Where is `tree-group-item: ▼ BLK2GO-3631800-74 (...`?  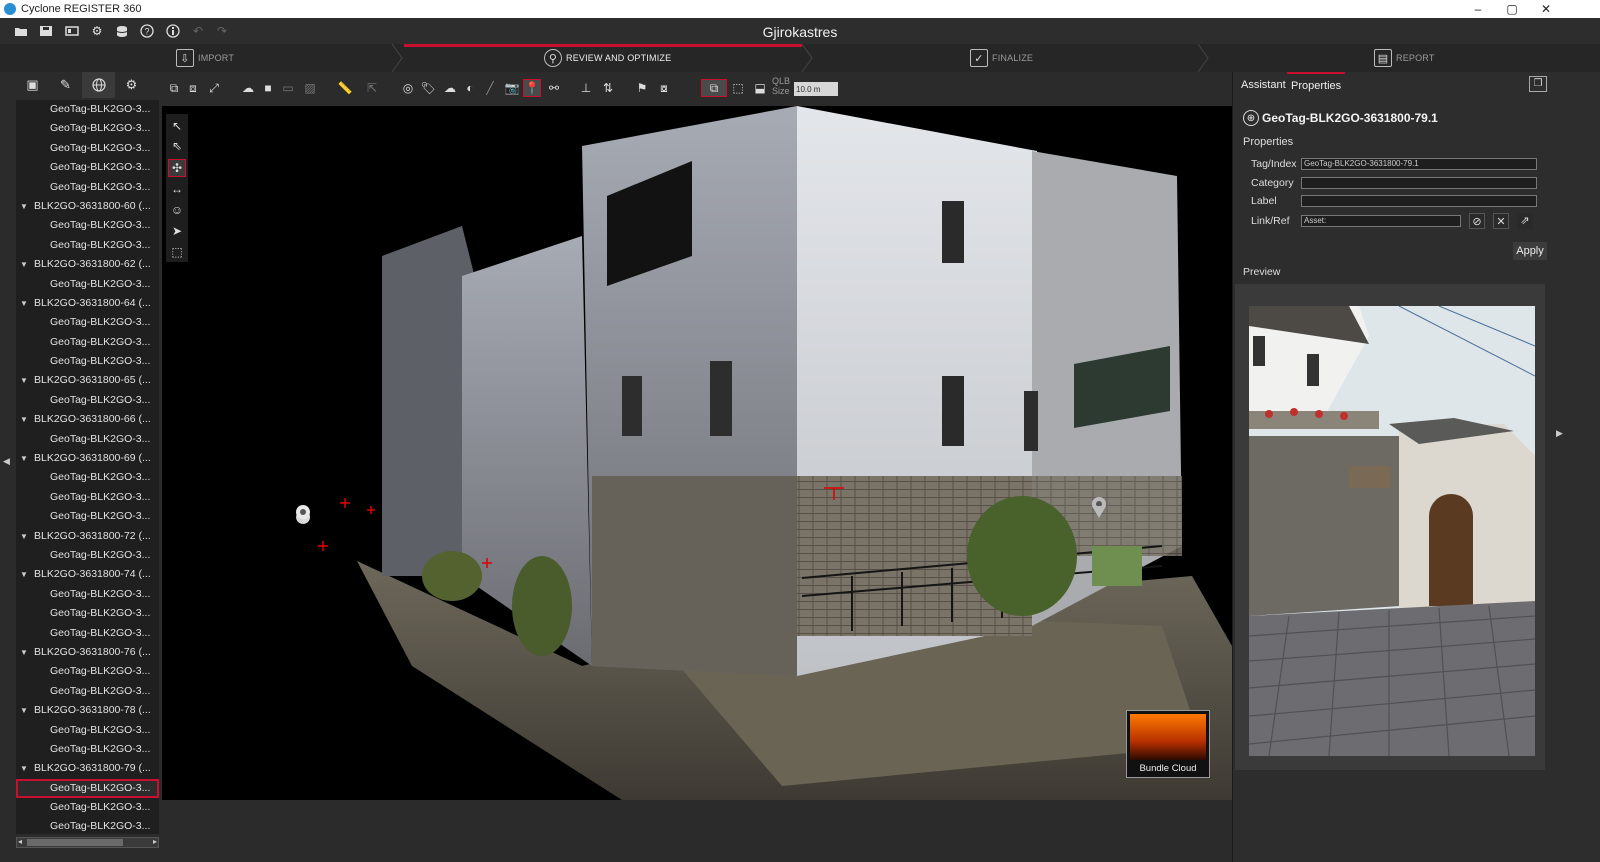
tree-group-item: ▼ BLK2GO-3631800-74 (... is located at coordinates (87, 574).